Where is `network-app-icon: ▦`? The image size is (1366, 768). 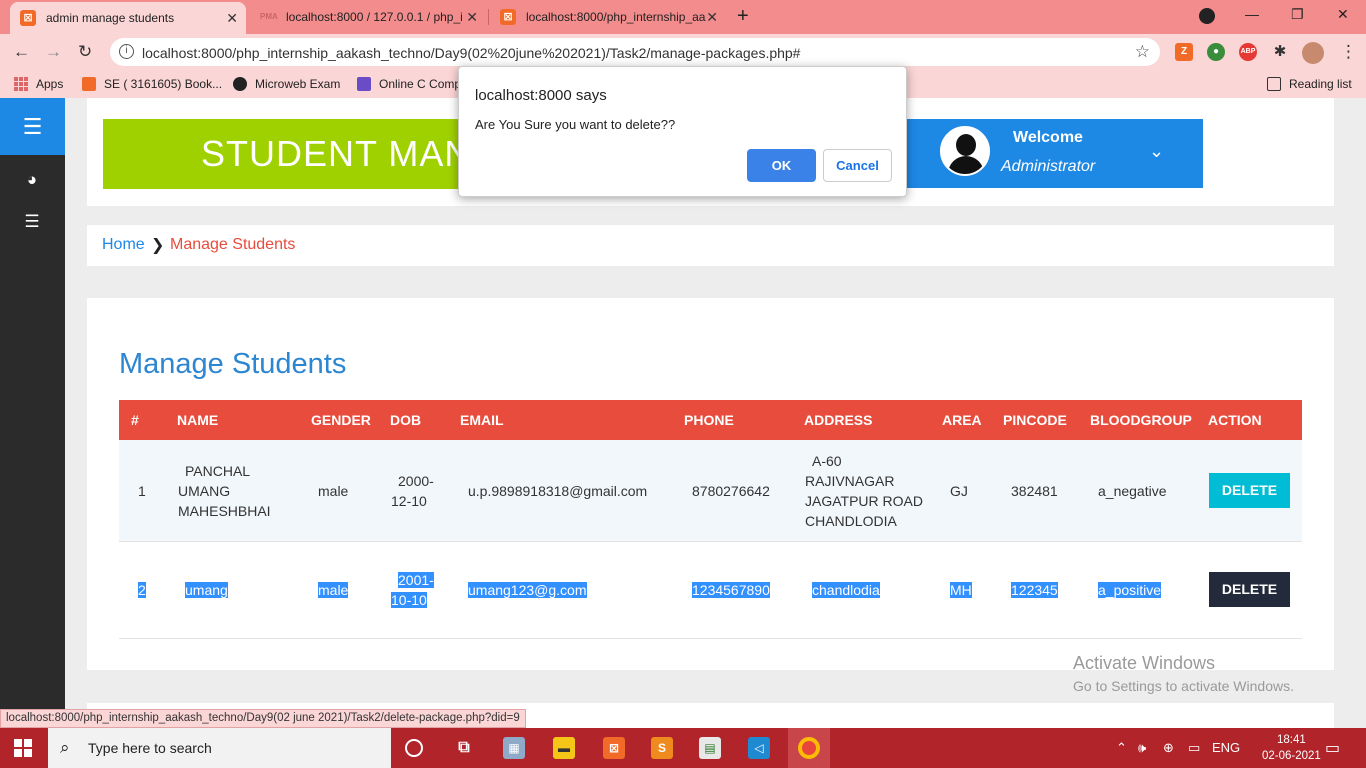 network-app-icon: ▦ is located at coordinates (514, 748).